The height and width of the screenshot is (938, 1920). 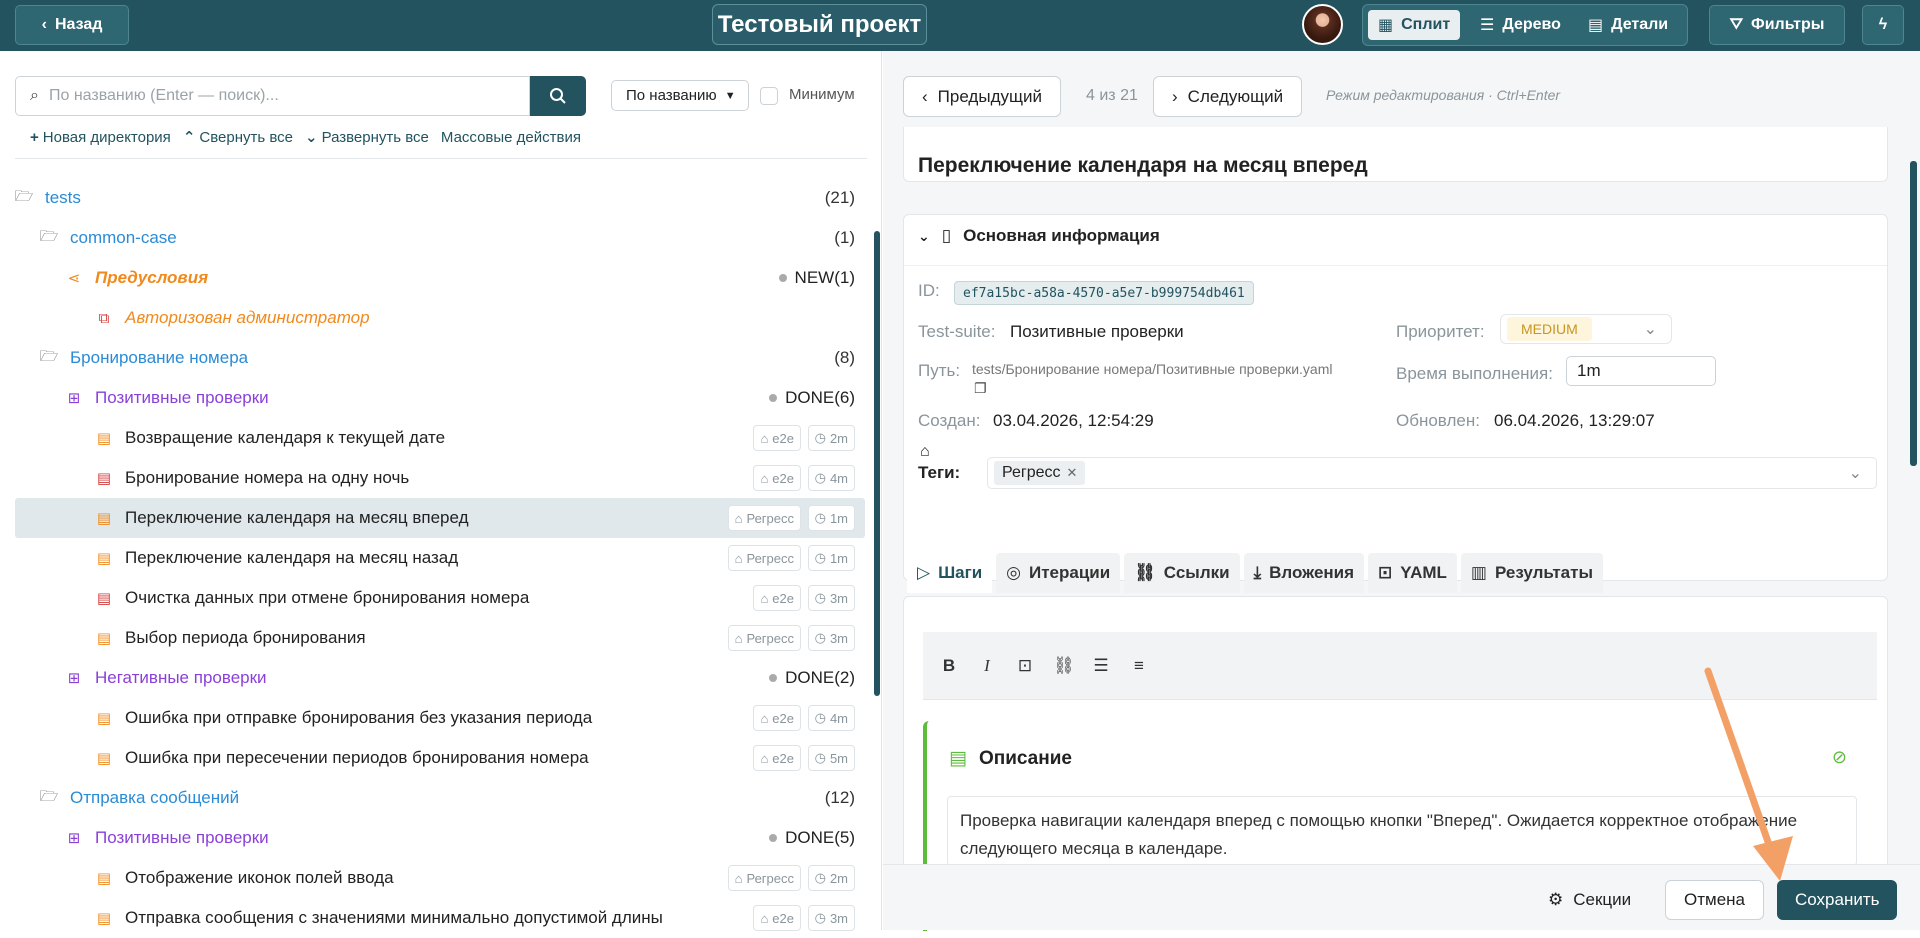 What do you see at coordinates (783, 438) in the screenshot?
I see `tag-badge-label: e2e` at bounding box center [783, 438].